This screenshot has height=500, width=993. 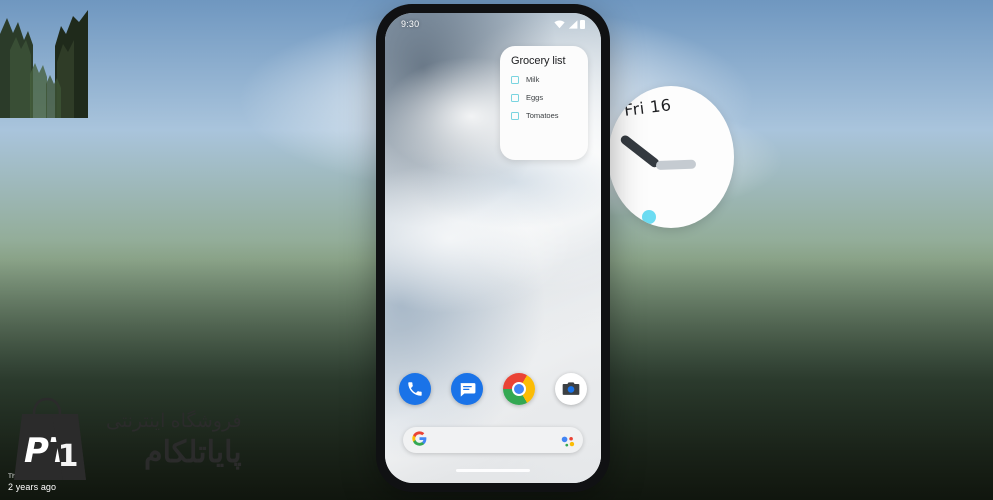 What do you see at coordinates (649, 217) in the screenshot?
I see `clock-accent-dot` at bounding box center [649, 217].